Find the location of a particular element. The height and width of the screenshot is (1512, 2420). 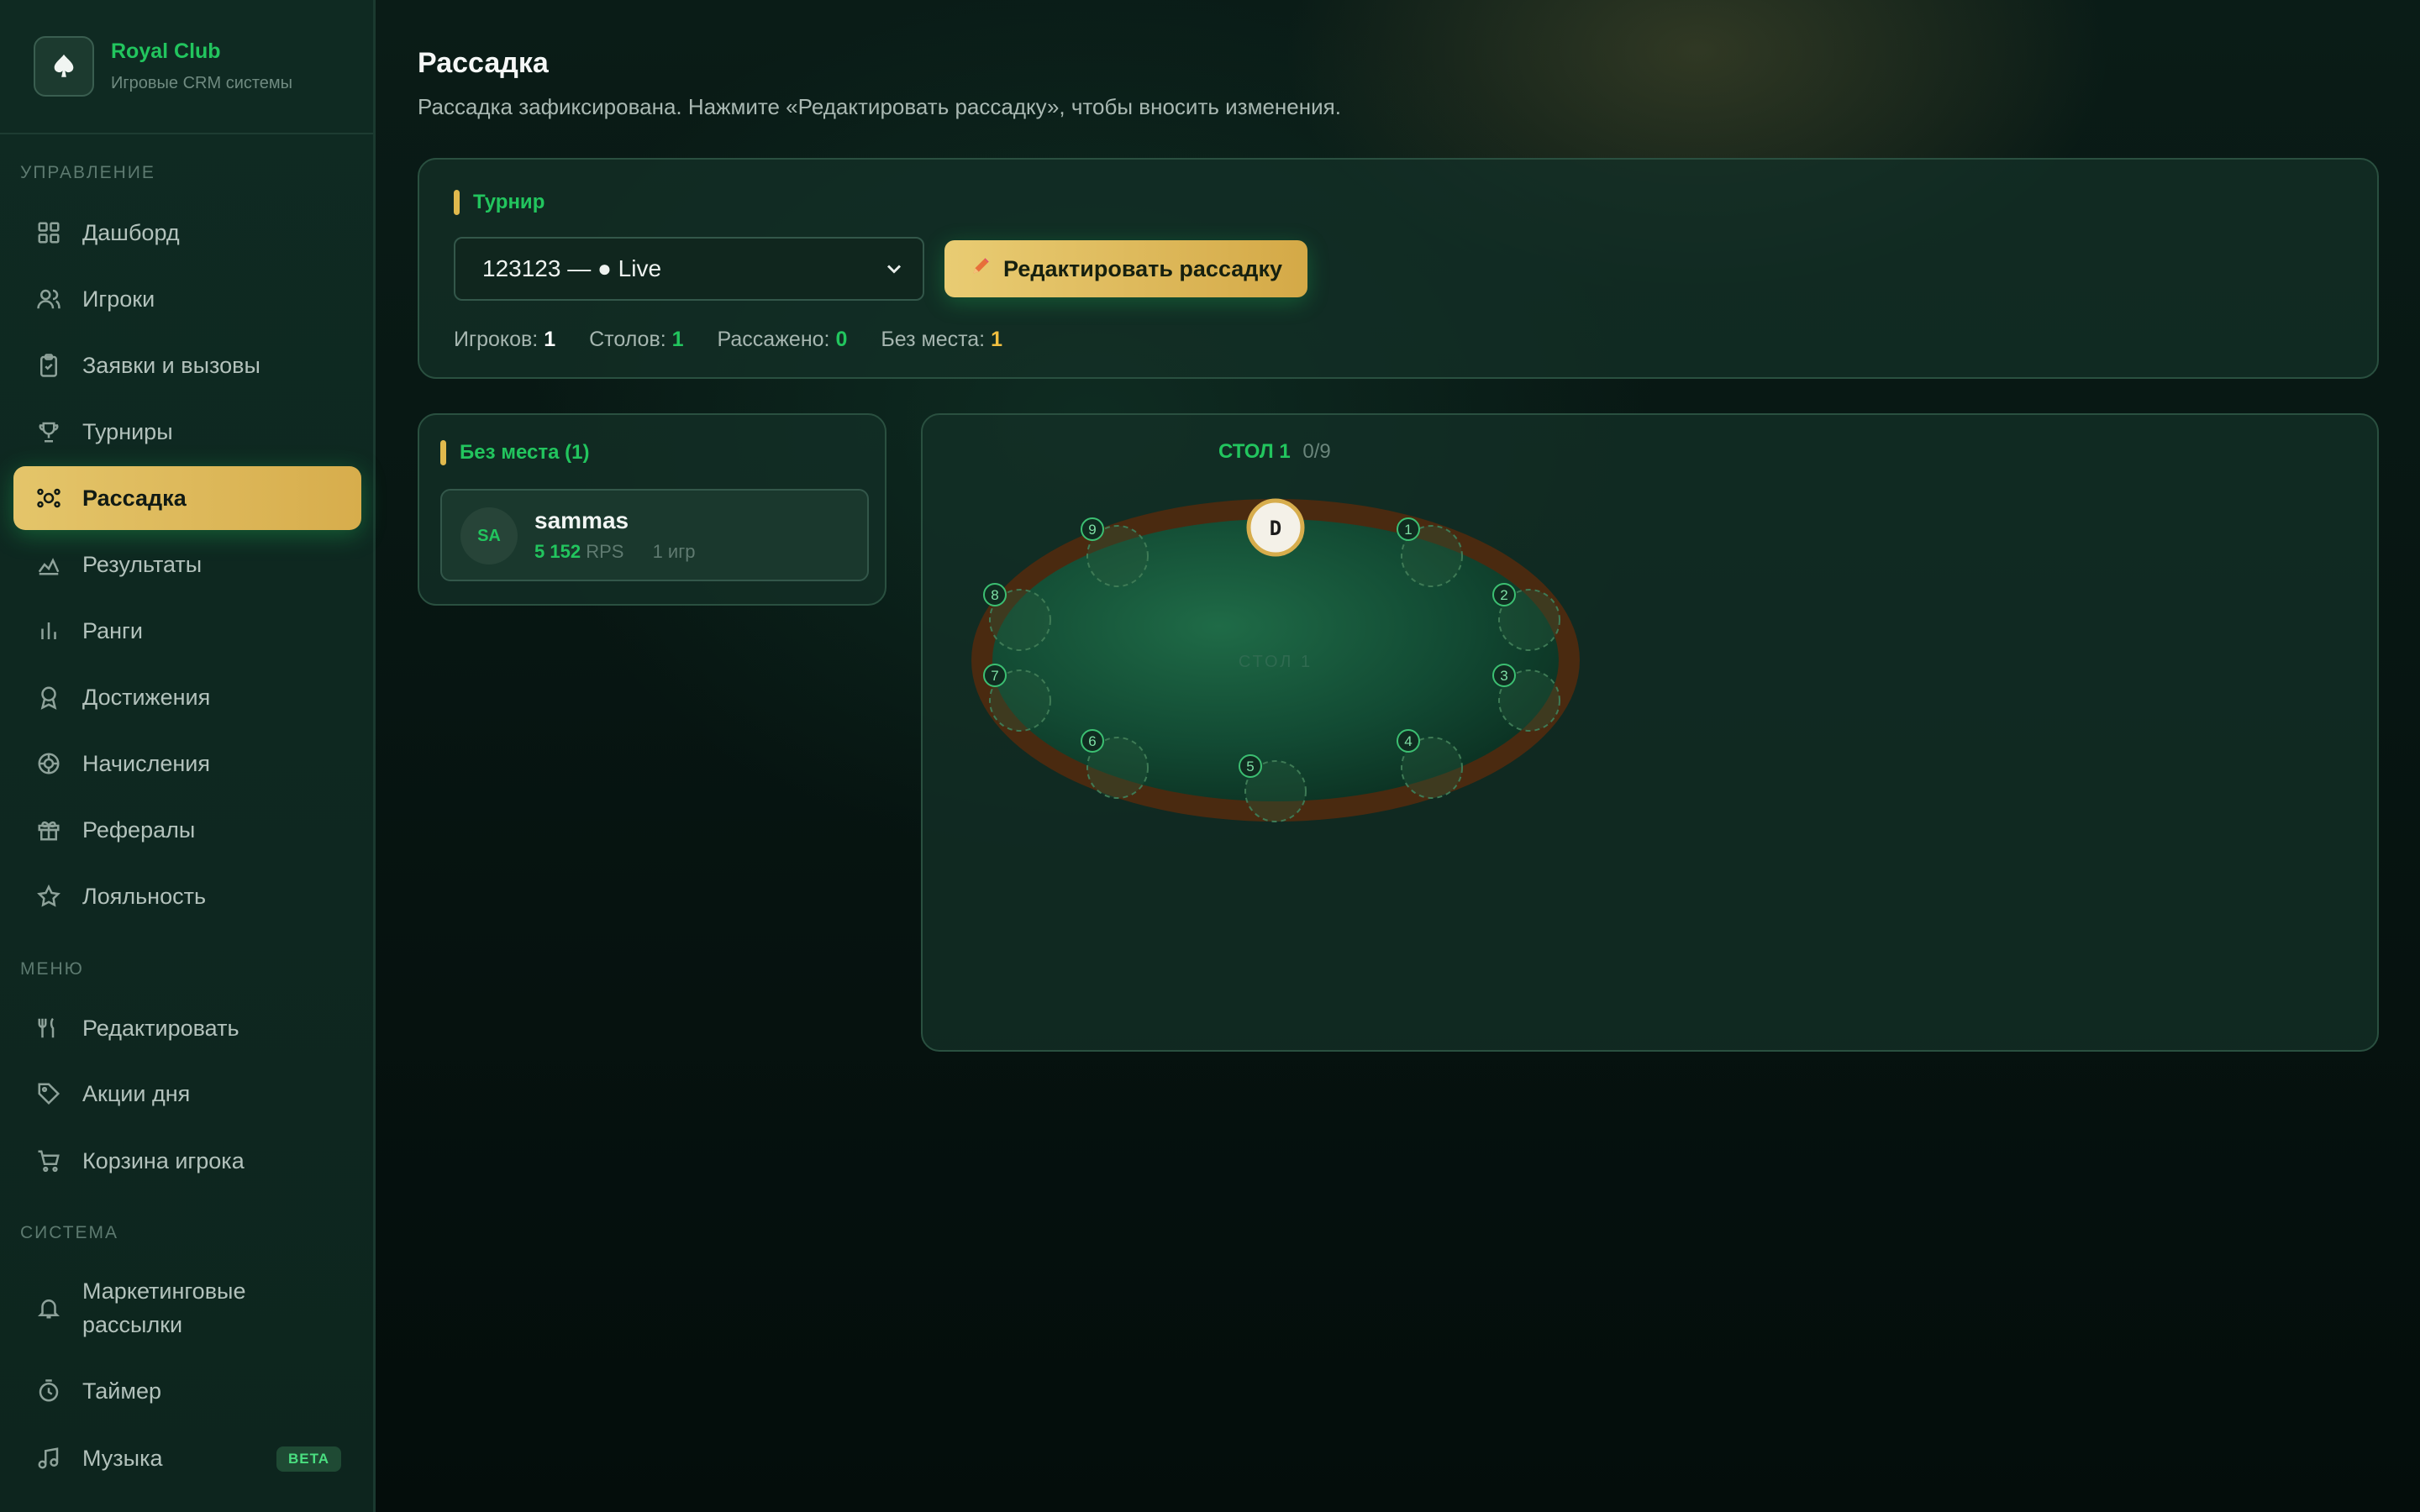

avatar: SA is located at coordinates (489, 535).